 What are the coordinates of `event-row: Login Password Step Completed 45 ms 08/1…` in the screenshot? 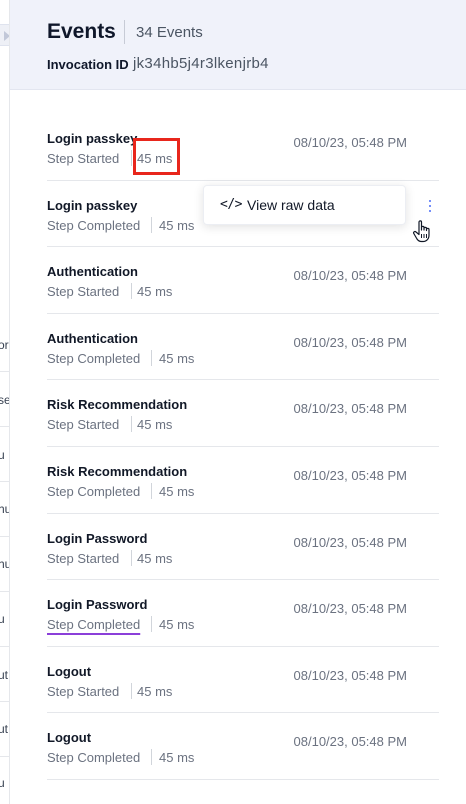 It's located at (243, 613).